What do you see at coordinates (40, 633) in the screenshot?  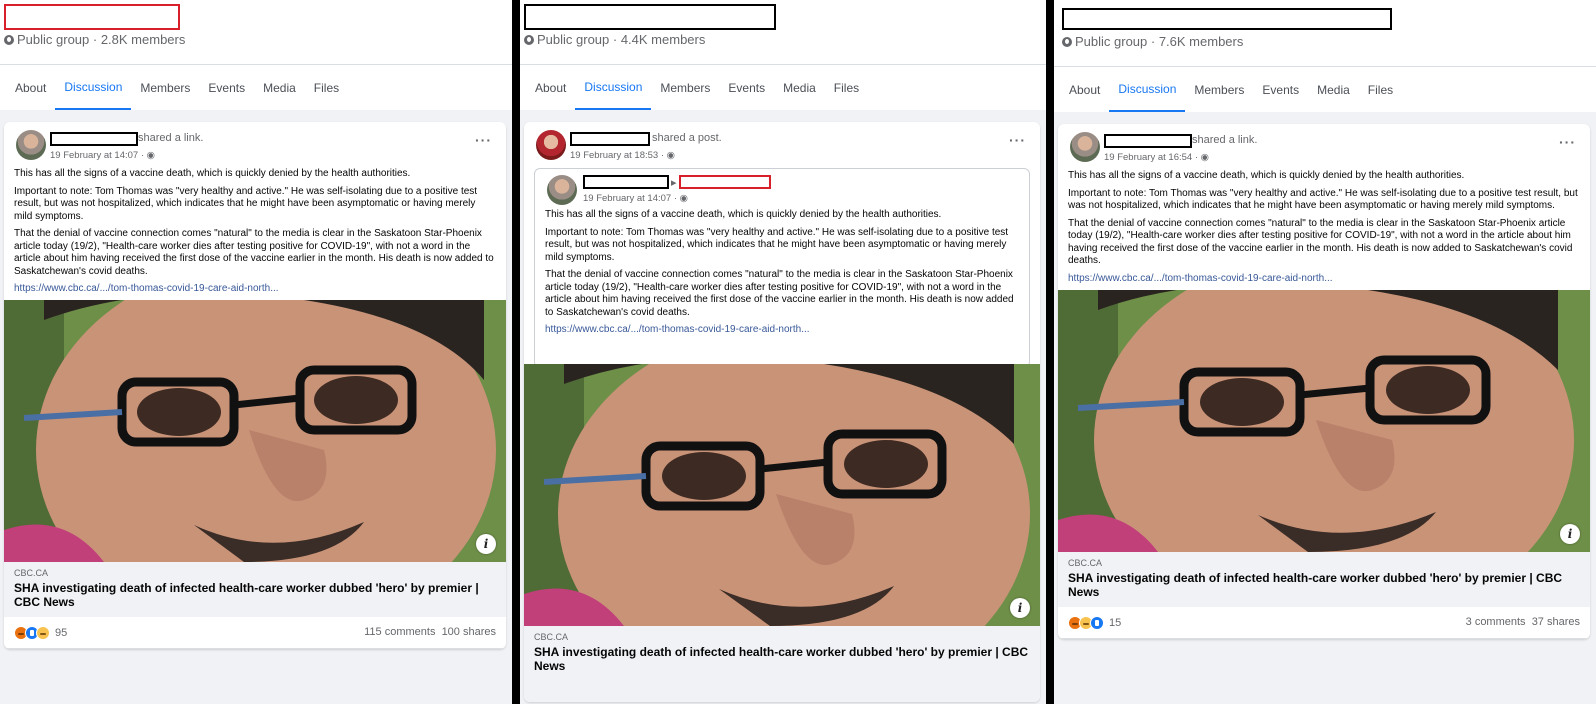 I see `reactions-summary: 95` at bounding box center [40, 633].